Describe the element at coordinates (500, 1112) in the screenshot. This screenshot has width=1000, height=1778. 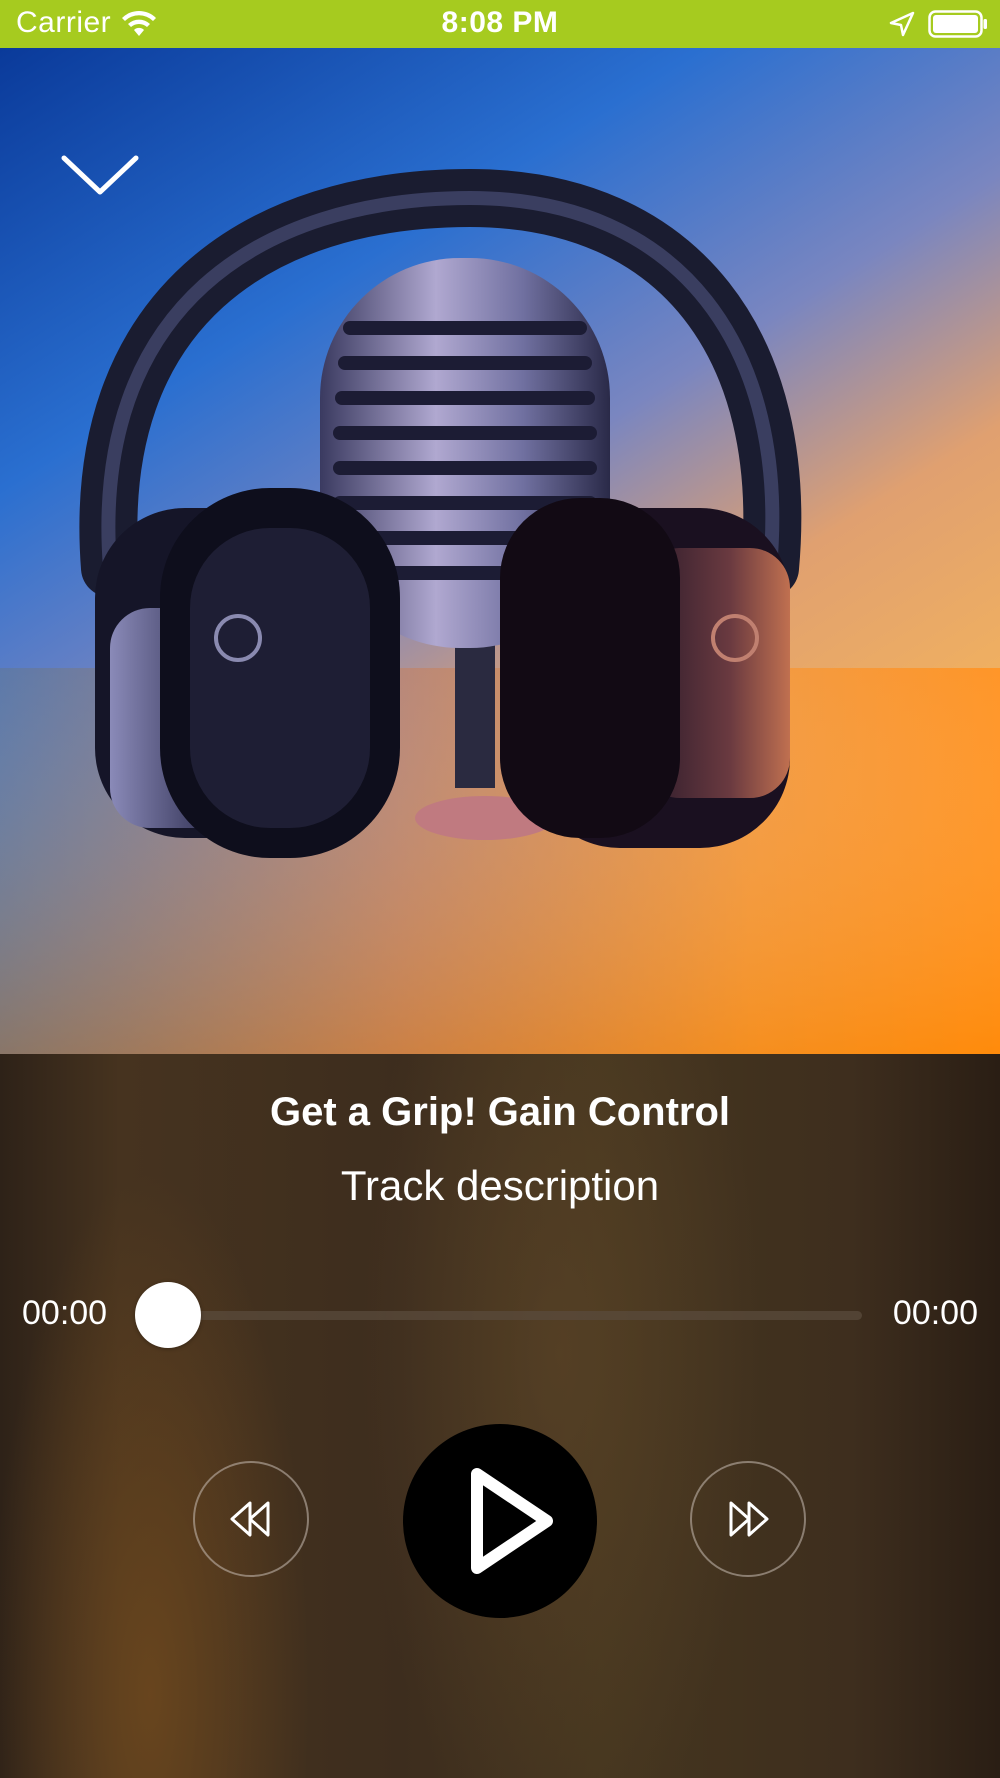
I see `track-title: Get a Grip! Gain Control` at that location.